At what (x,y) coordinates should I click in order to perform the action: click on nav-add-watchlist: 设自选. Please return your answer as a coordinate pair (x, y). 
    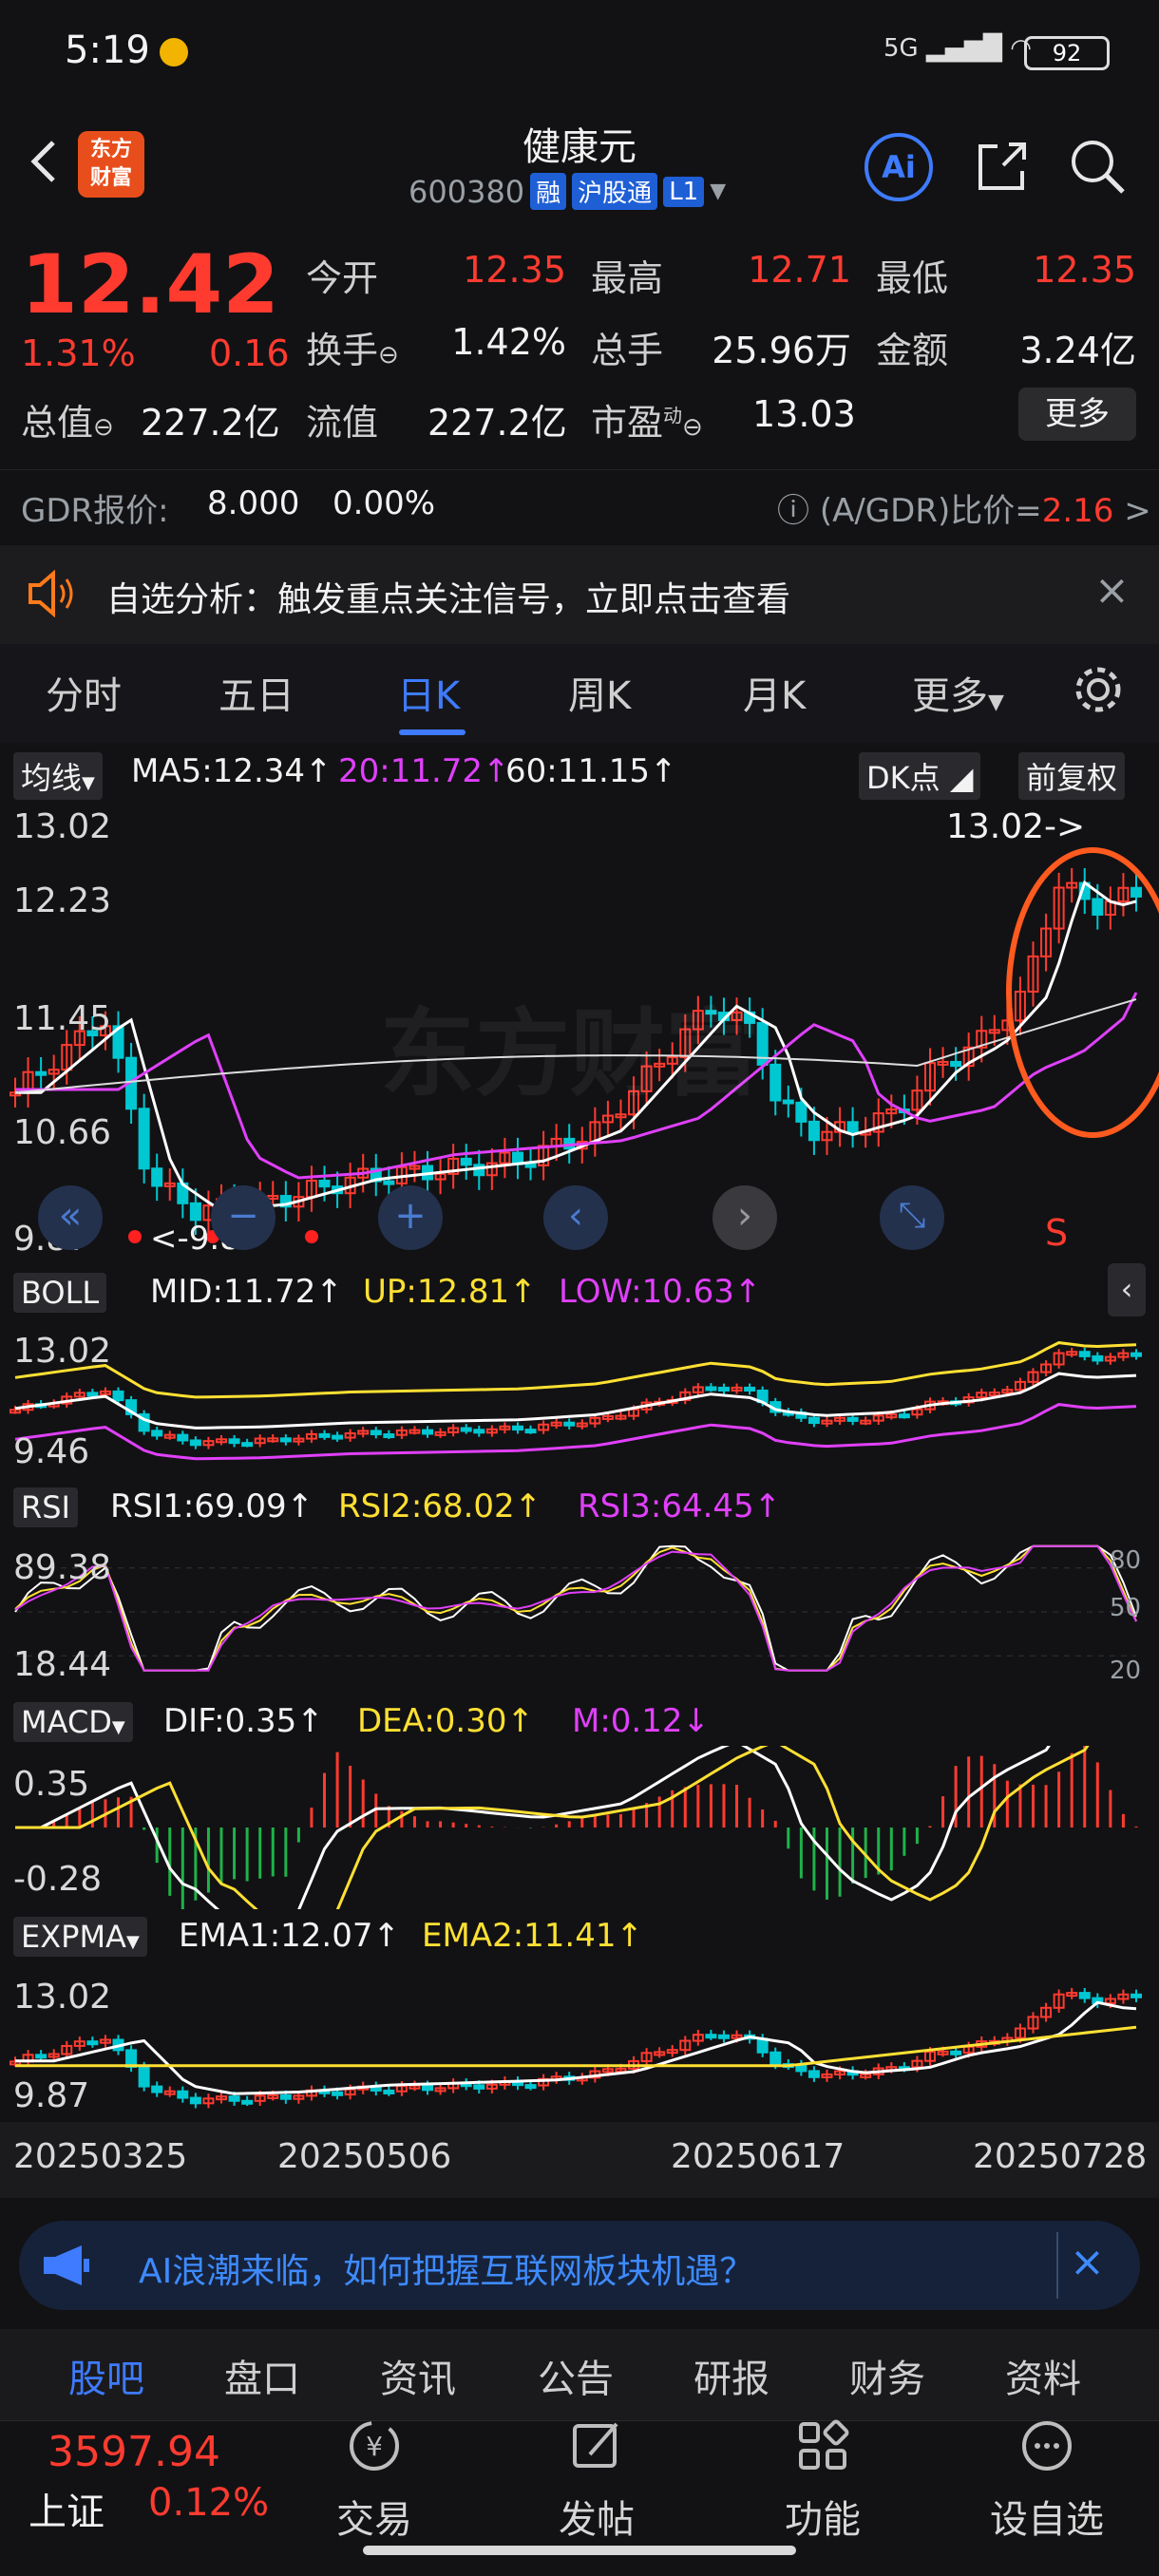
    Looking at the image, I should click on (1046, 2478).